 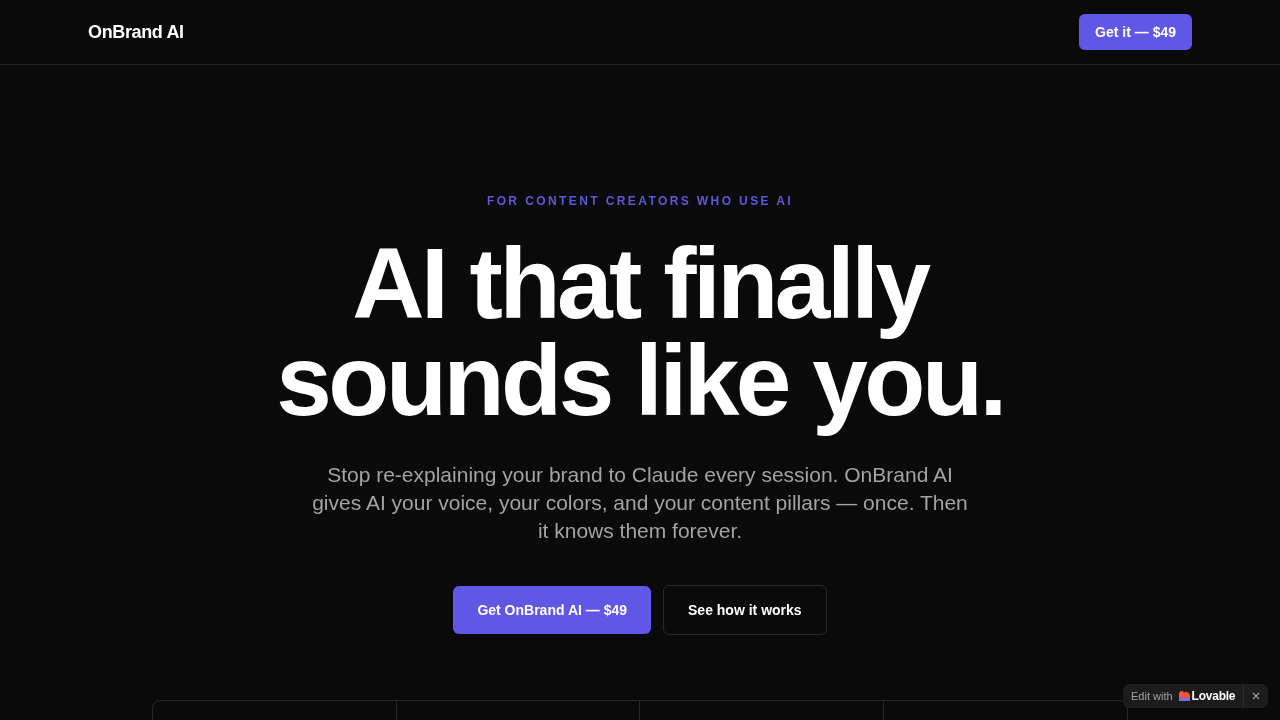 What do you see at coordinates (552, 610) in the screenshot?
I see `primary-cta-button: Get OnBrand AI — $49` at bounding box center [552, 610].